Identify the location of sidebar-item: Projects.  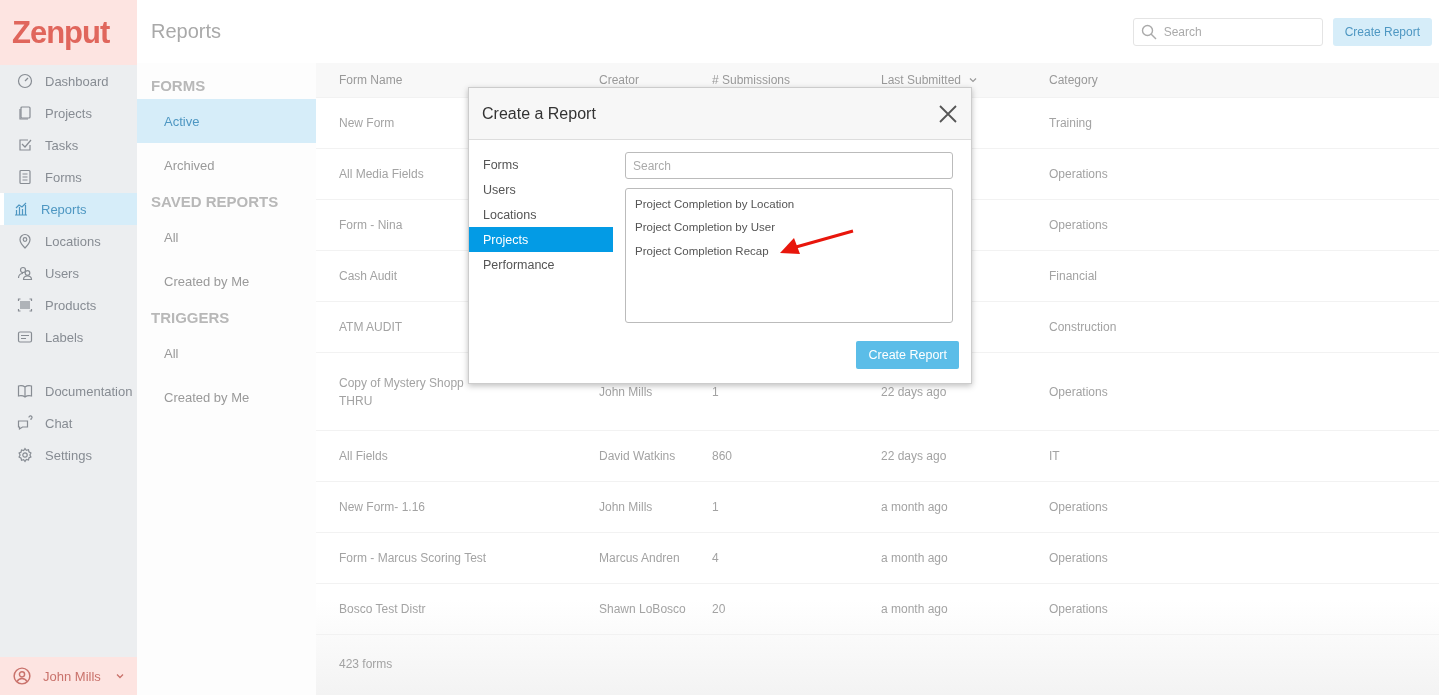
(68, 113).